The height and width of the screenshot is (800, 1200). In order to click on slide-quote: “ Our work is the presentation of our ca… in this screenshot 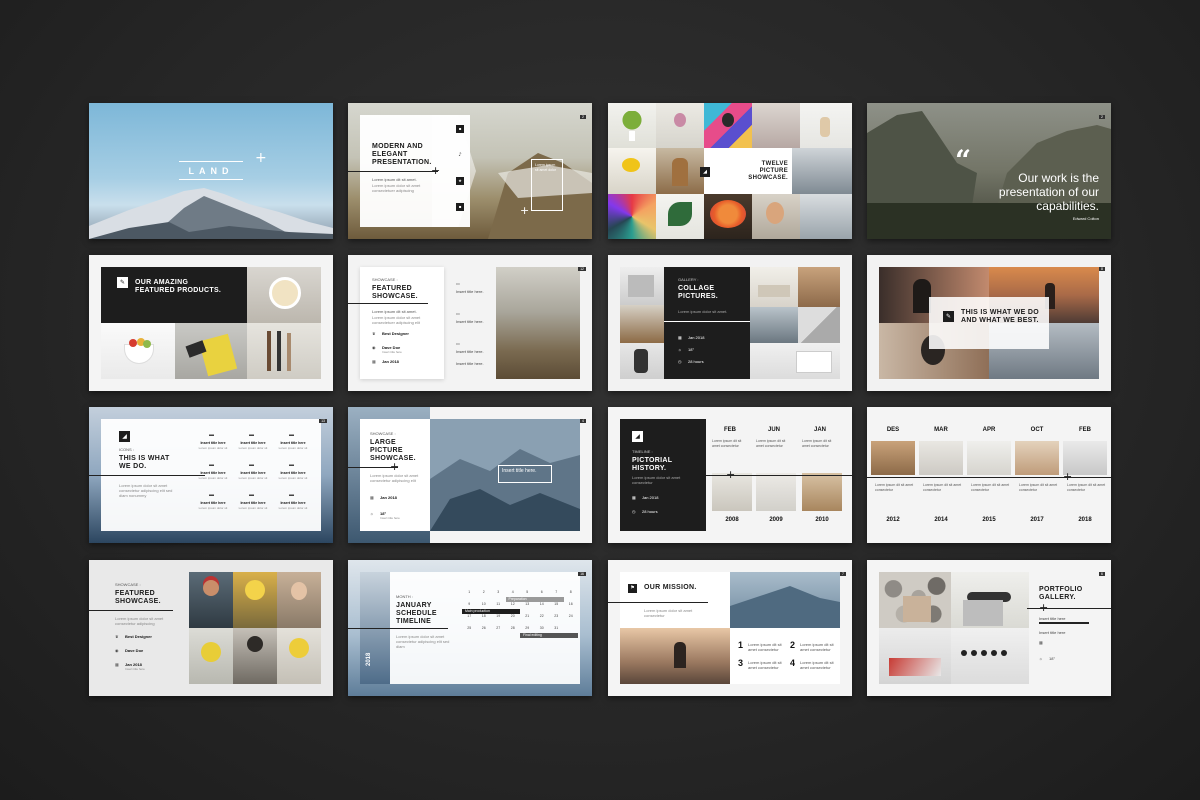, I will do `click(989, 171)`.